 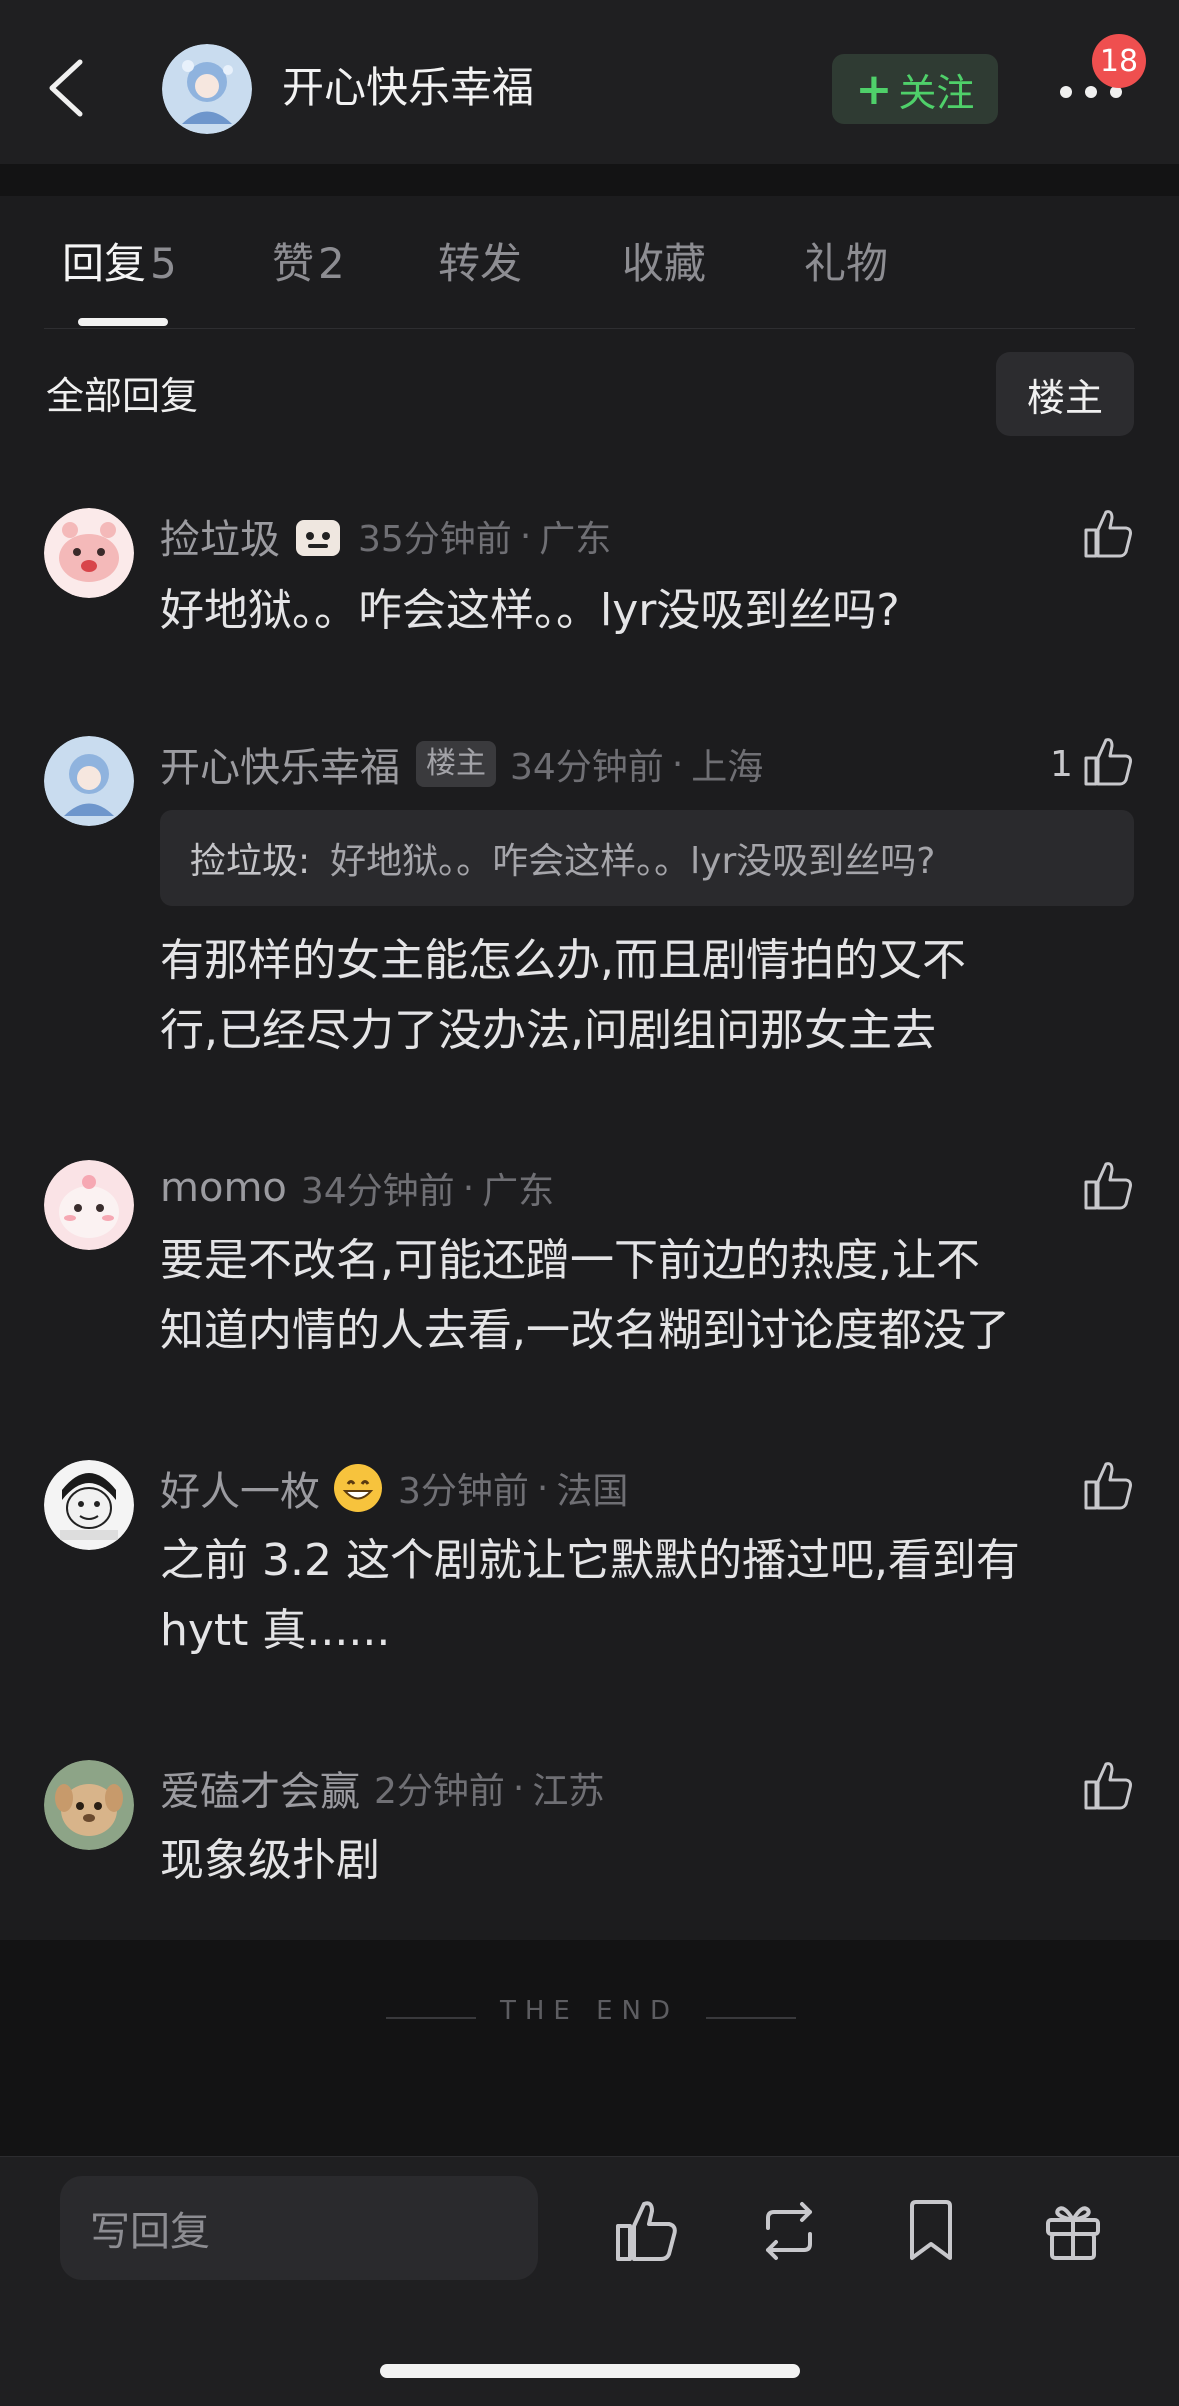 I want to click on tab-replies-label: 回复, so click(x=104, y=263).